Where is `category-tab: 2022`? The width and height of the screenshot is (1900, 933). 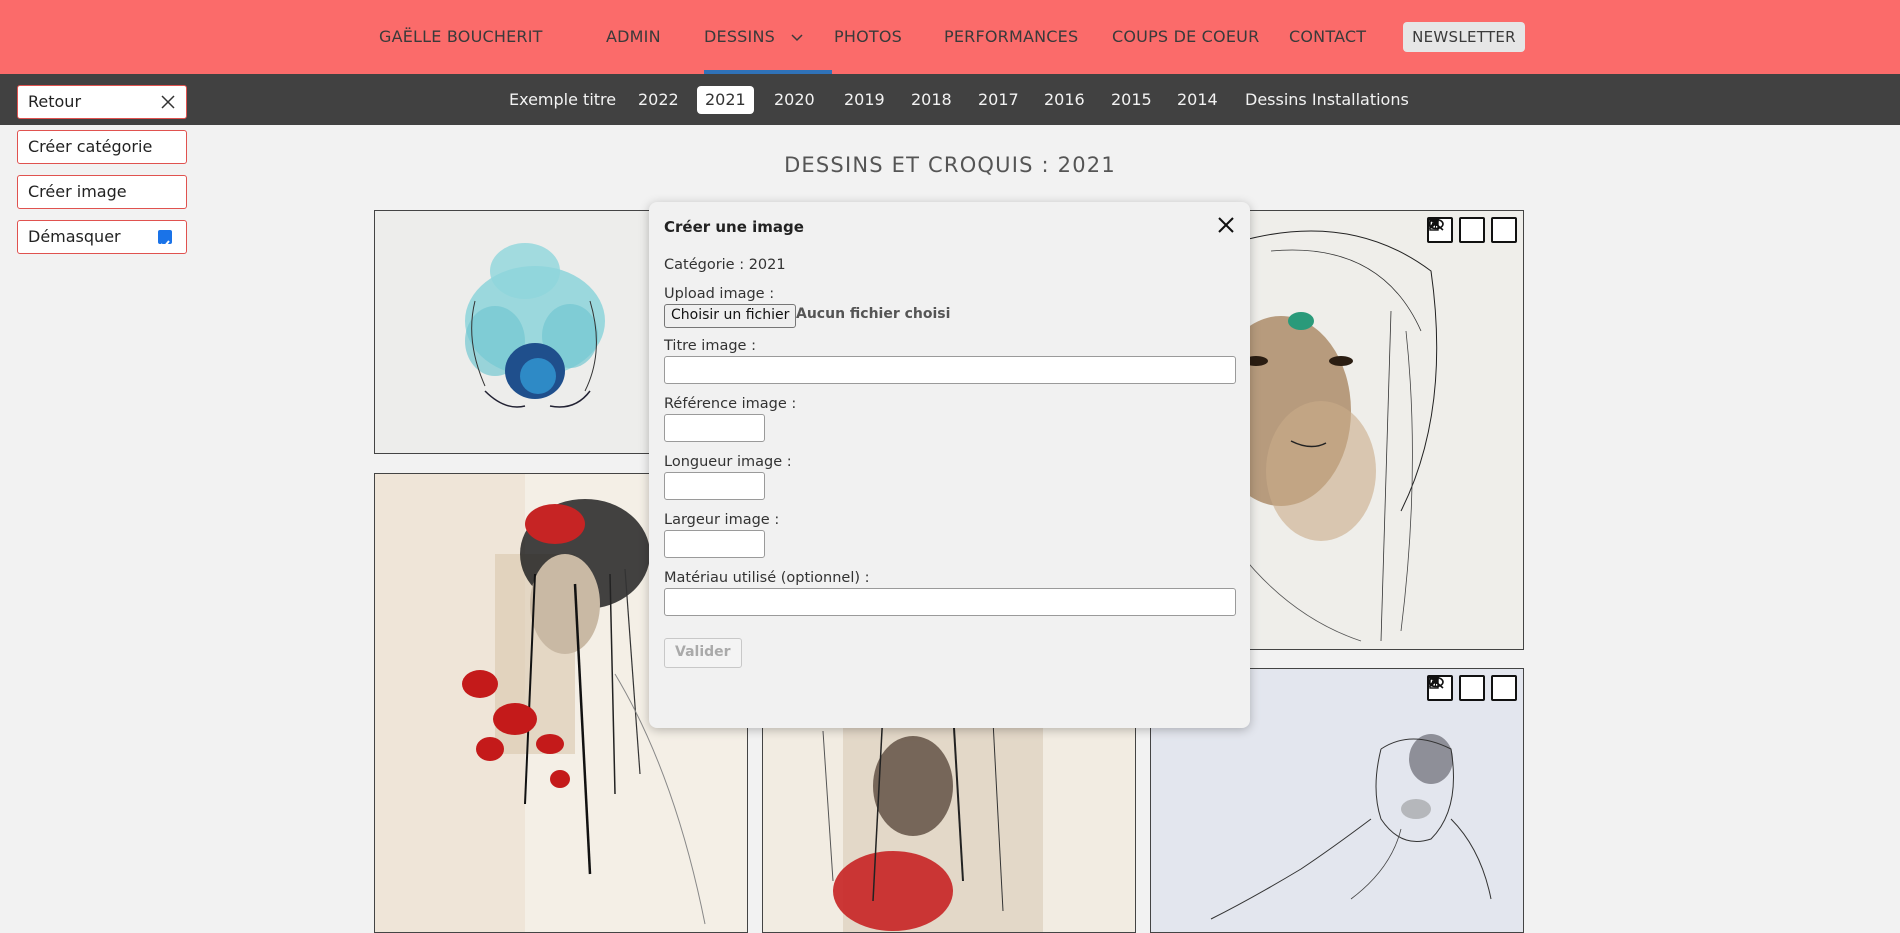
category-tab: 2022 is located at coordinates (658, 100).